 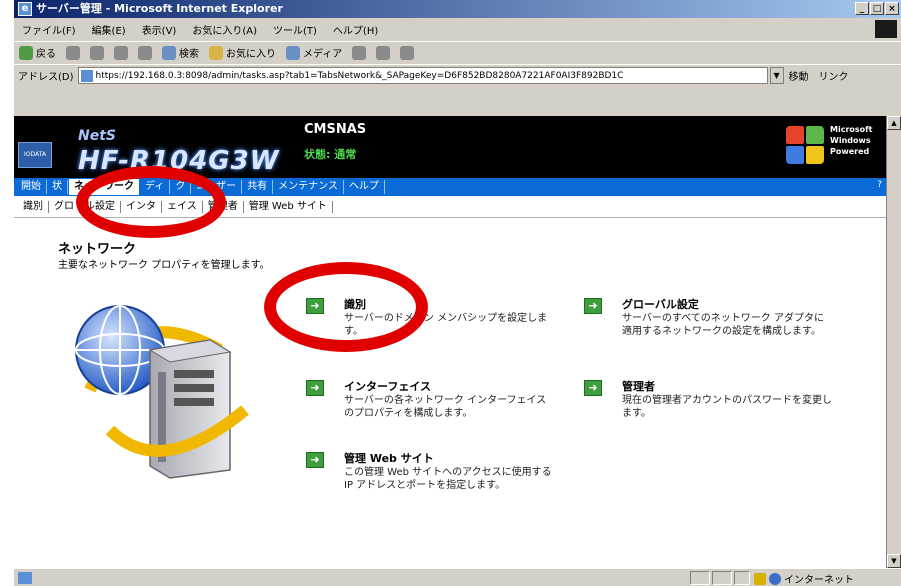 What do you see at coordinates (330, 154) in the screenshot?
I see `server-status: 状態: 通常` at bounding box center [330, 154].